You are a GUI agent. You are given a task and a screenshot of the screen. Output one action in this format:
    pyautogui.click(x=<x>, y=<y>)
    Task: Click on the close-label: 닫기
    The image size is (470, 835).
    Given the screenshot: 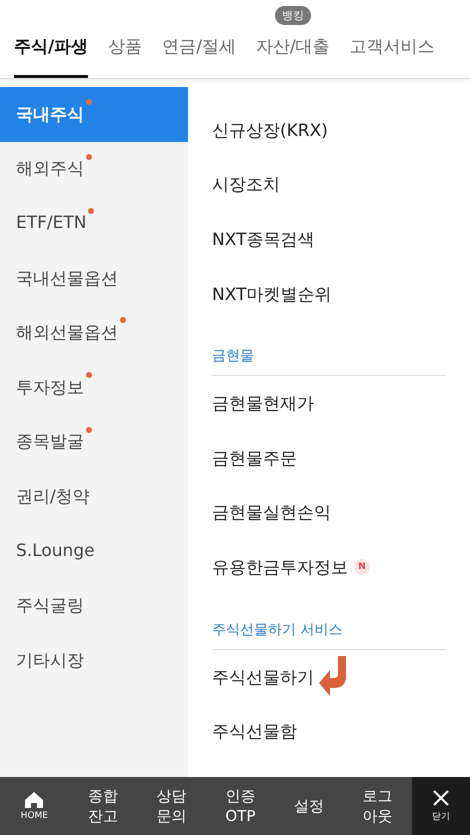 What is the action you would take?
    pyautogui.click(x=441, y=817)
    